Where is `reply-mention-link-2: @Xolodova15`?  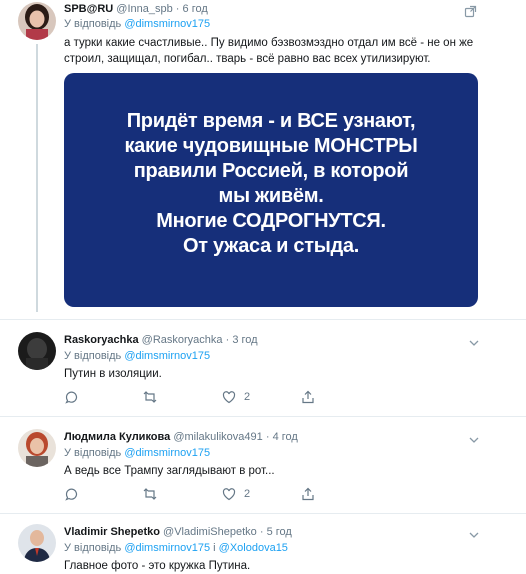 reply-mention-link-2: @Xolodova15 is located at coordinates (253, 548).